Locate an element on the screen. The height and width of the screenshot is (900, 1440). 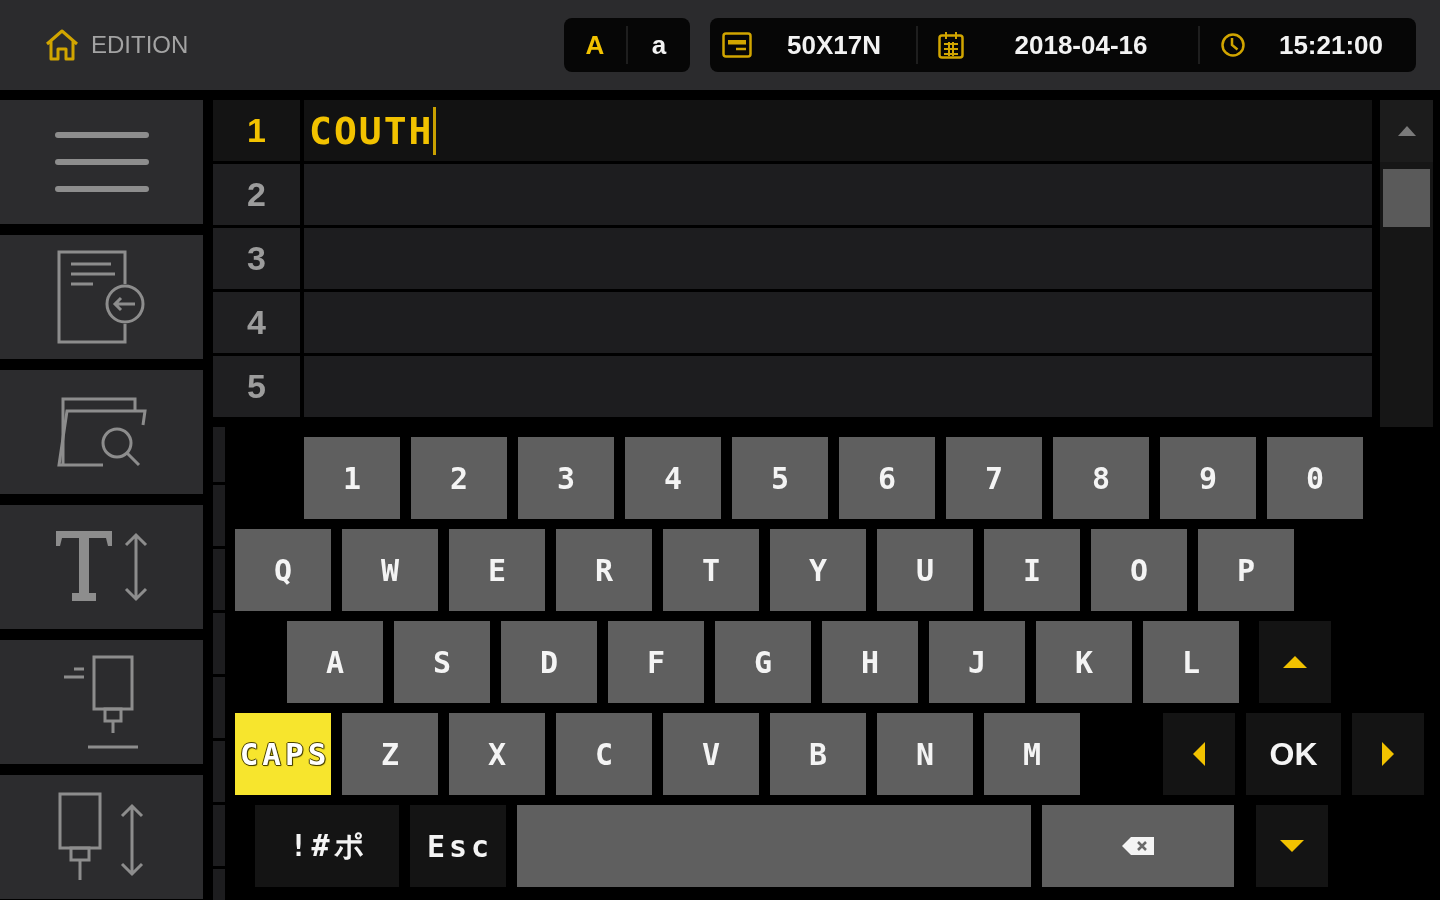
print-head-arrows-icon is located at coordinates (101, 837).